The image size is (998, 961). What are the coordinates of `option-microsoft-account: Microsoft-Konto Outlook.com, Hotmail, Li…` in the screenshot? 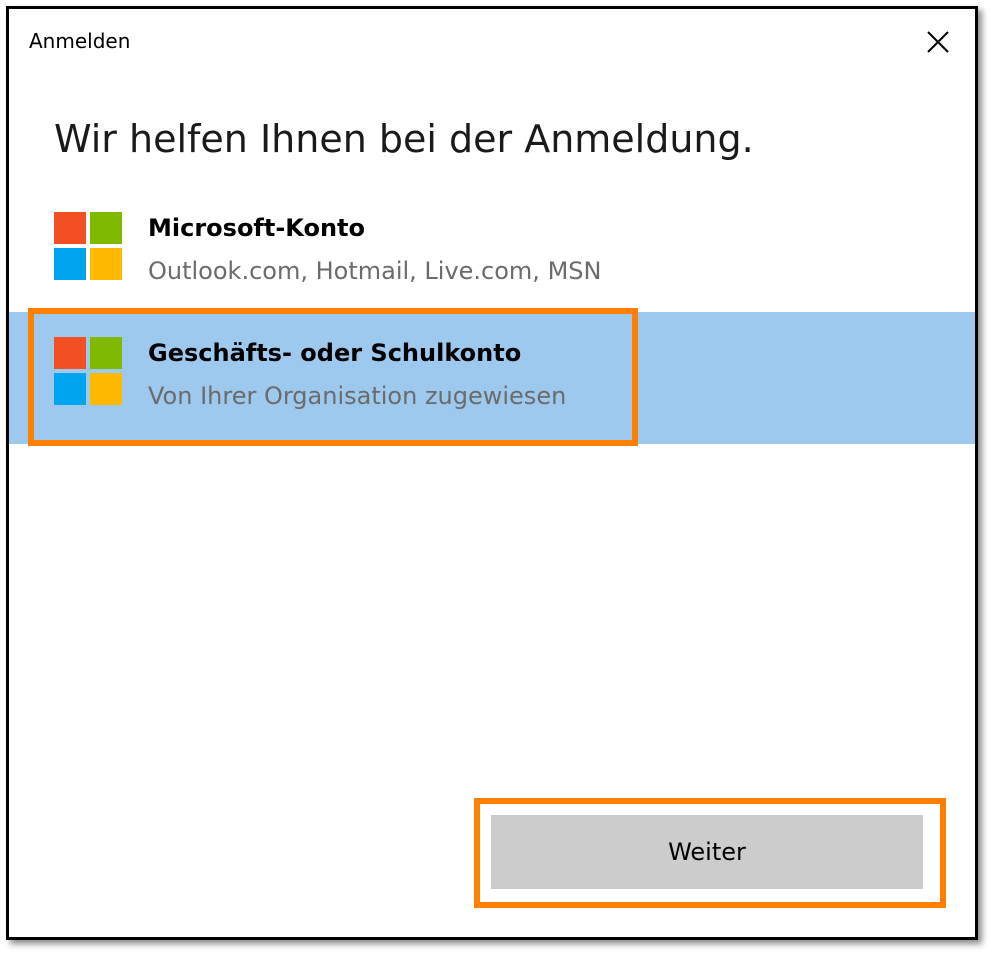 It's located at (492, 253).